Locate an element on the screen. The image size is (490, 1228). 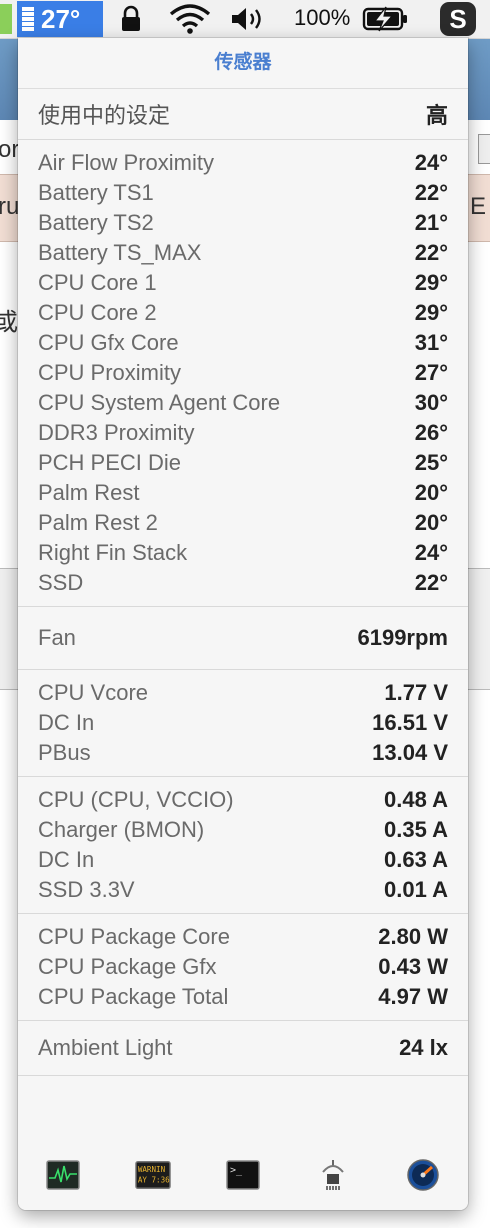
sensor-row: PCH PECI Die 25° is located at coordinates (243, 463).